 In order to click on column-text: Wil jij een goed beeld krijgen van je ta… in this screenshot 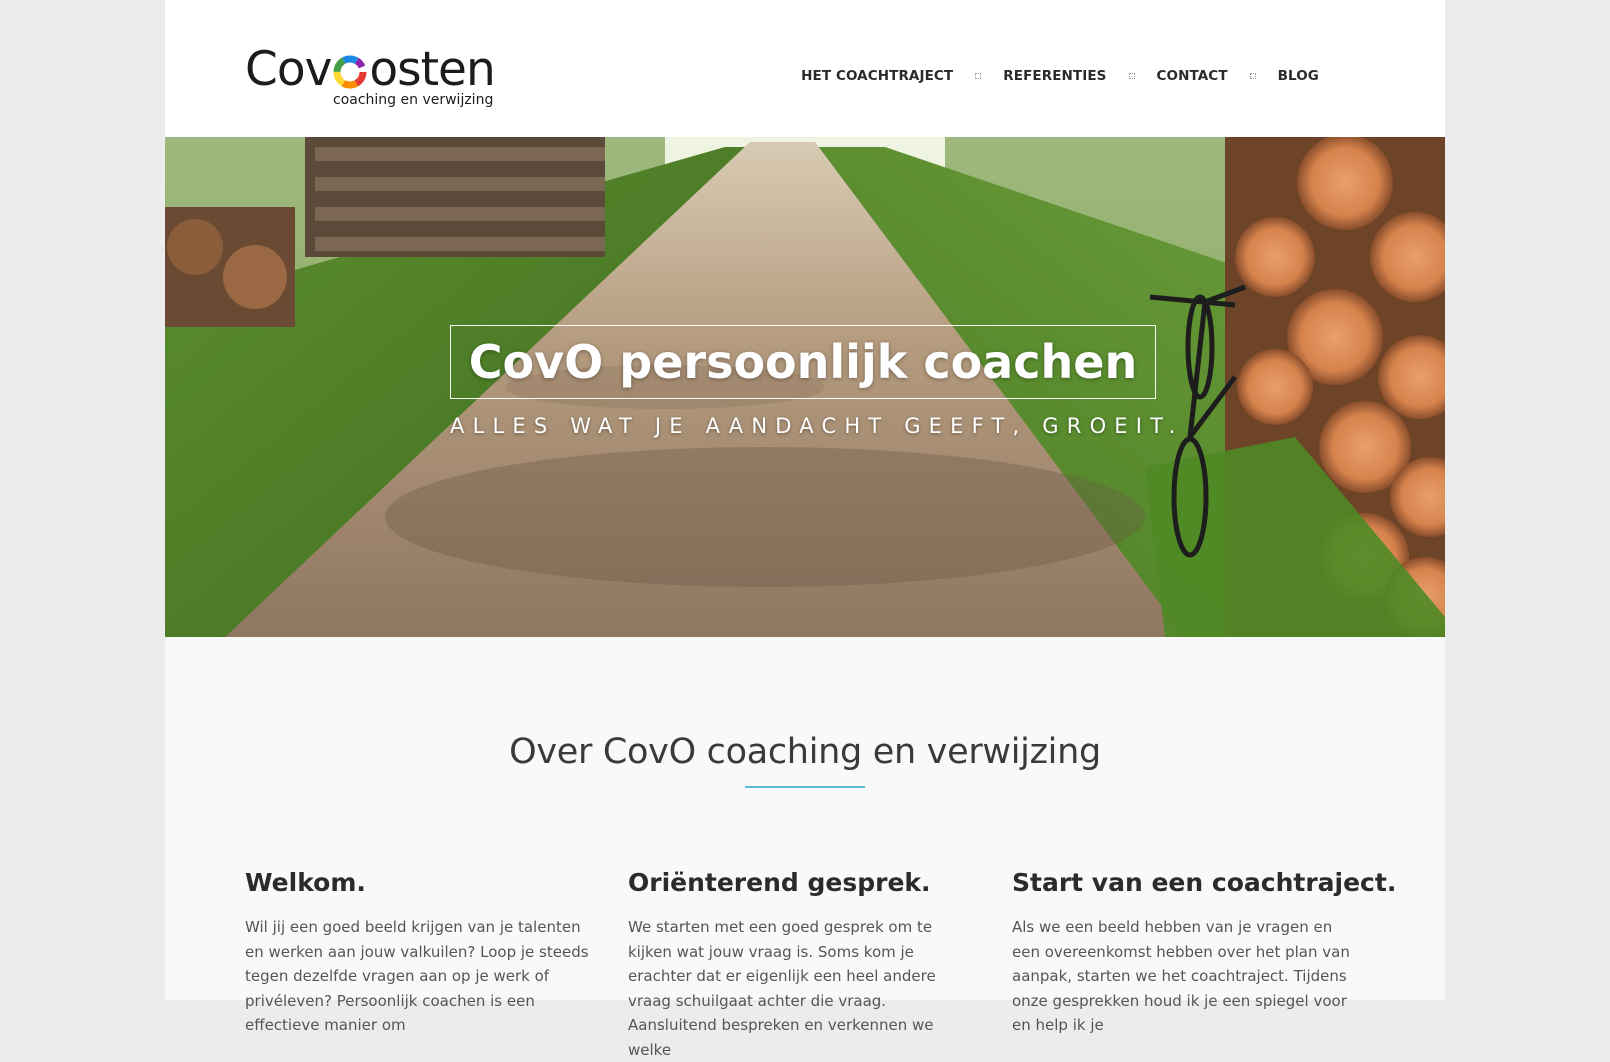, I will do `click(417, 976)`.